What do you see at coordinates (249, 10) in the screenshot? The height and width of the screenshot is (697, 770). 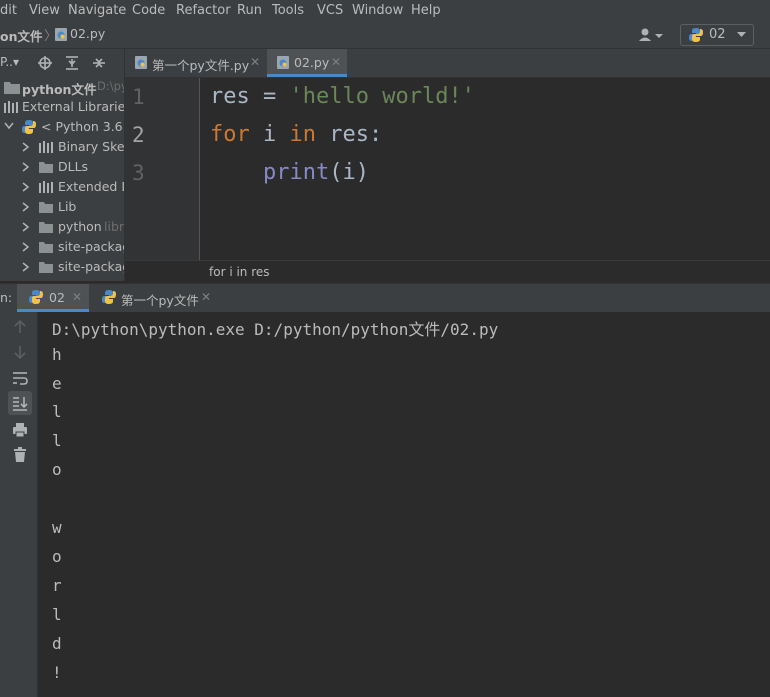 I see `menu-run: Run` at bounding box center [249, 10].